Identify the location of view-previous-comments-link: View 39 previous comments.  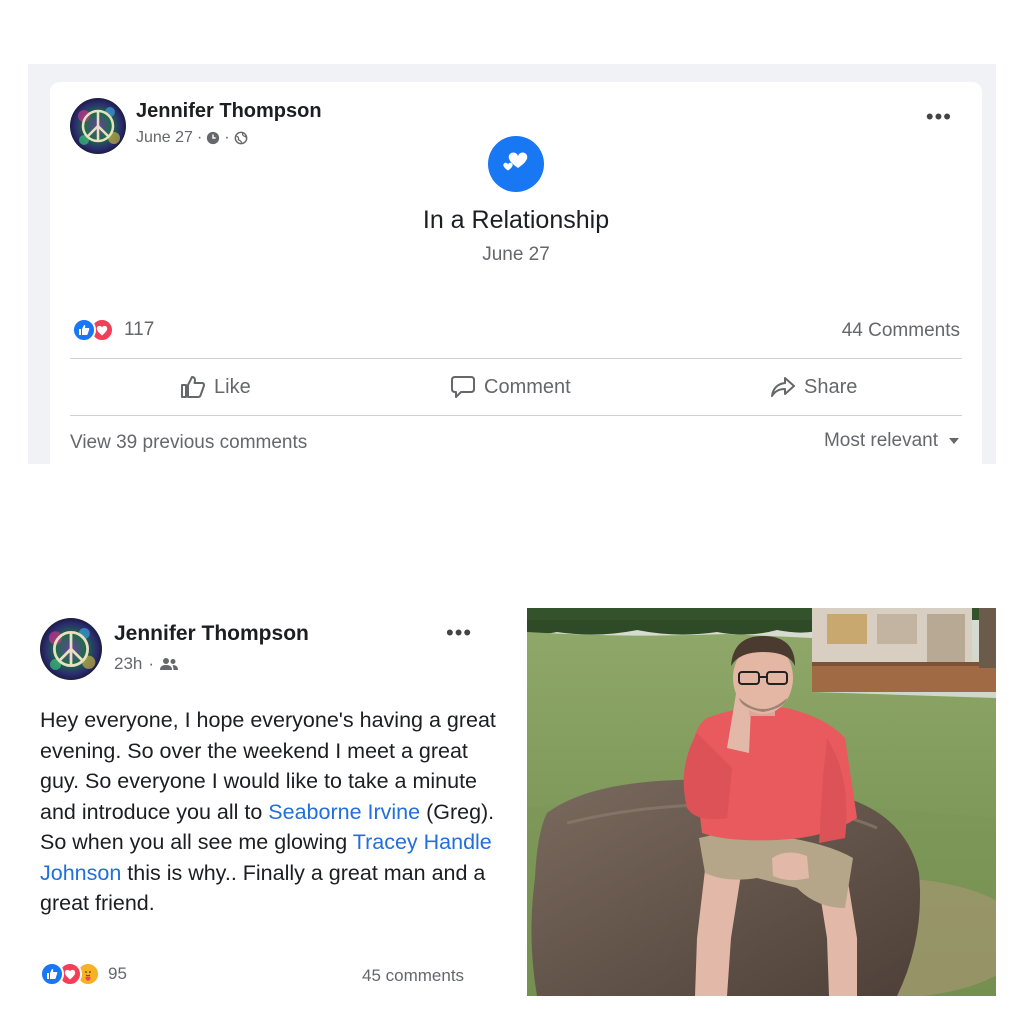
(188, 443).